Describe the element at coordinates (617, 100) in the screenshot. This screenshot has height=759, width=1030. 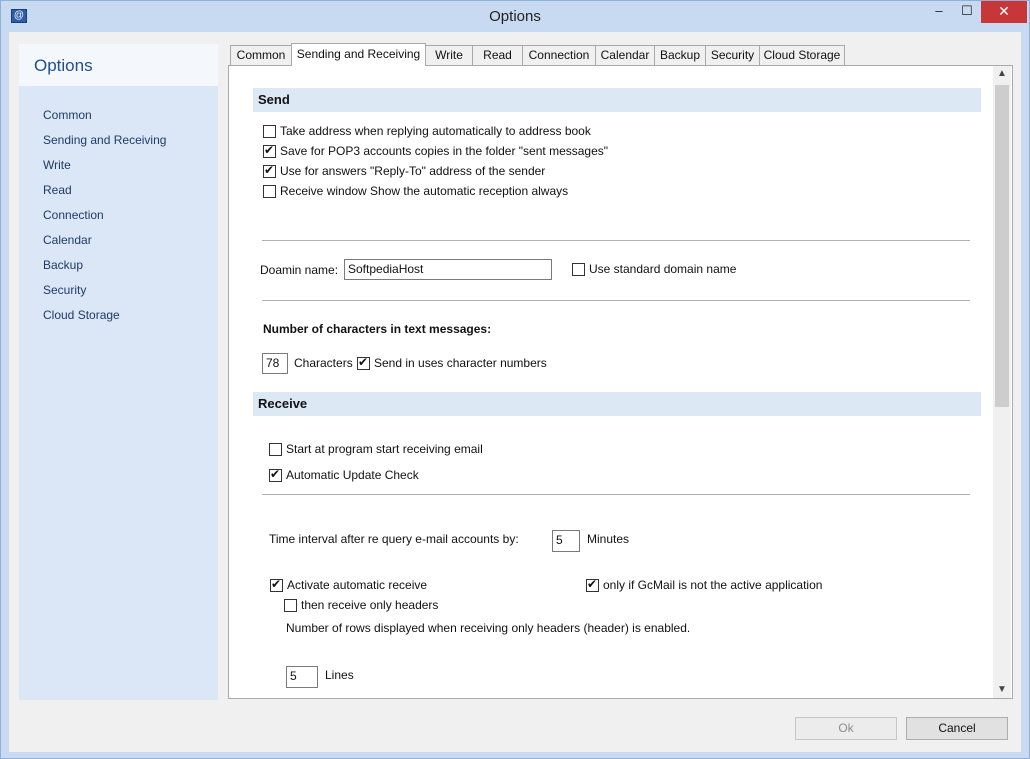
I see `send-section-header: Send` at that location.